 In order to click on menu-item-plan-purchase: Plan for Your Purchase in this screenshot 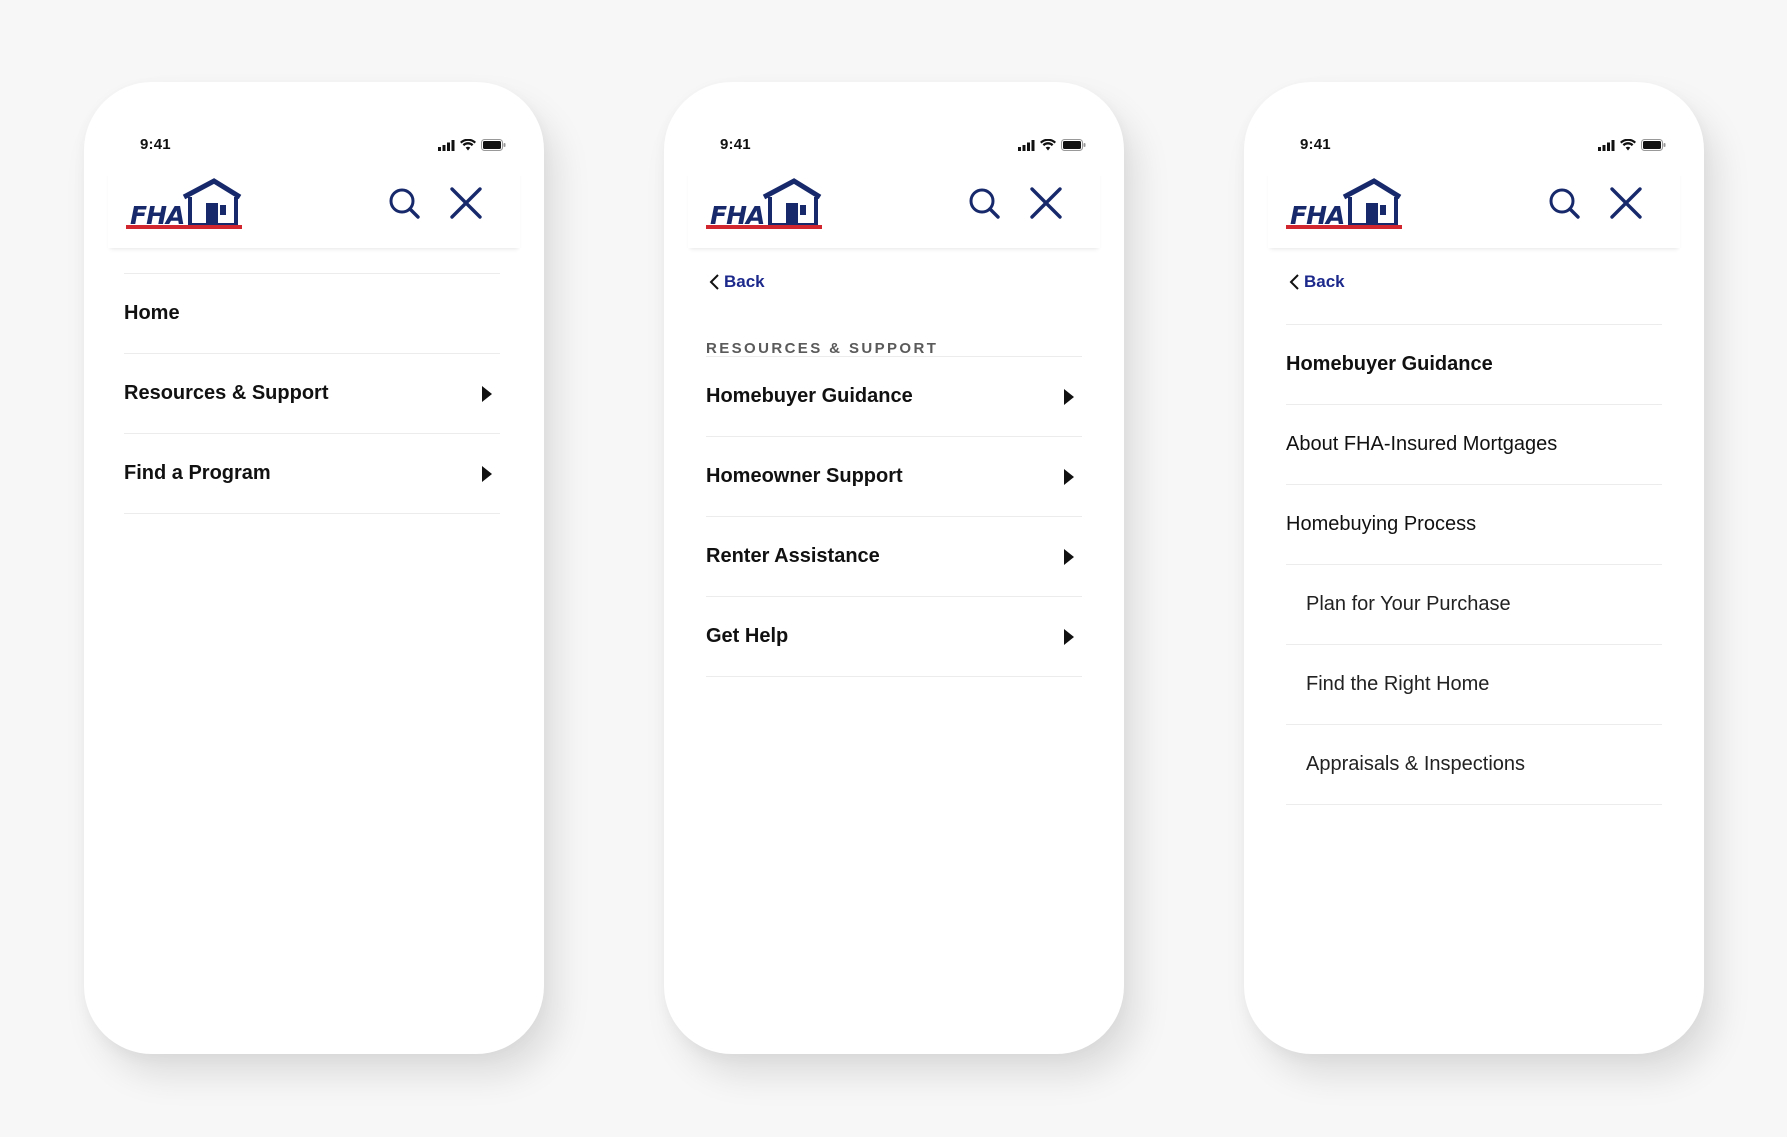, I will do `click(1474, 604)`.